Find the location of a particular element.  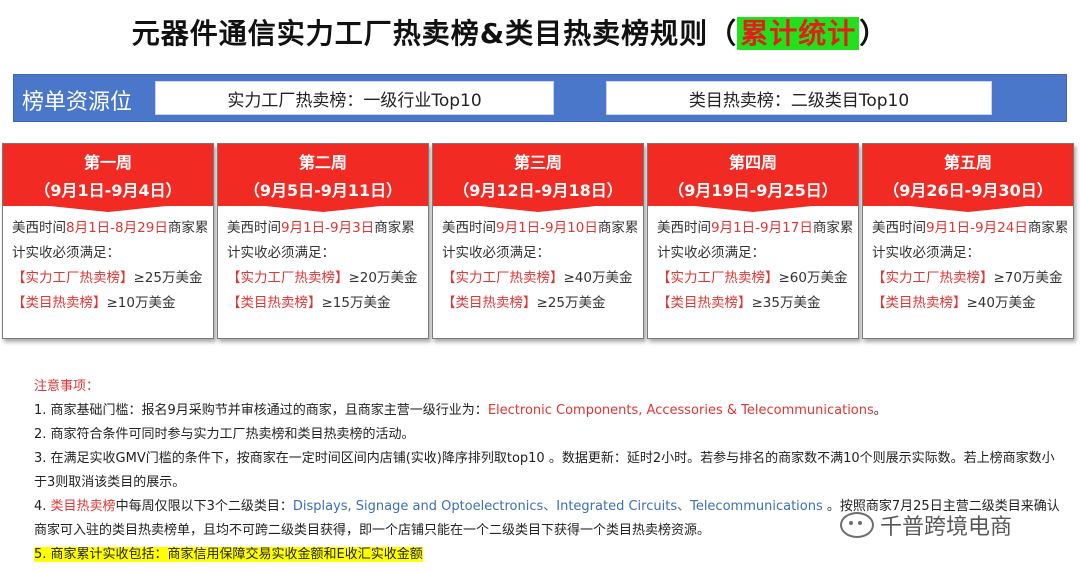

page-title: 元器件通信实力工厂热卖榜&类目热卖榜规则（ 累计统计） is located at coordinates (510, 32).